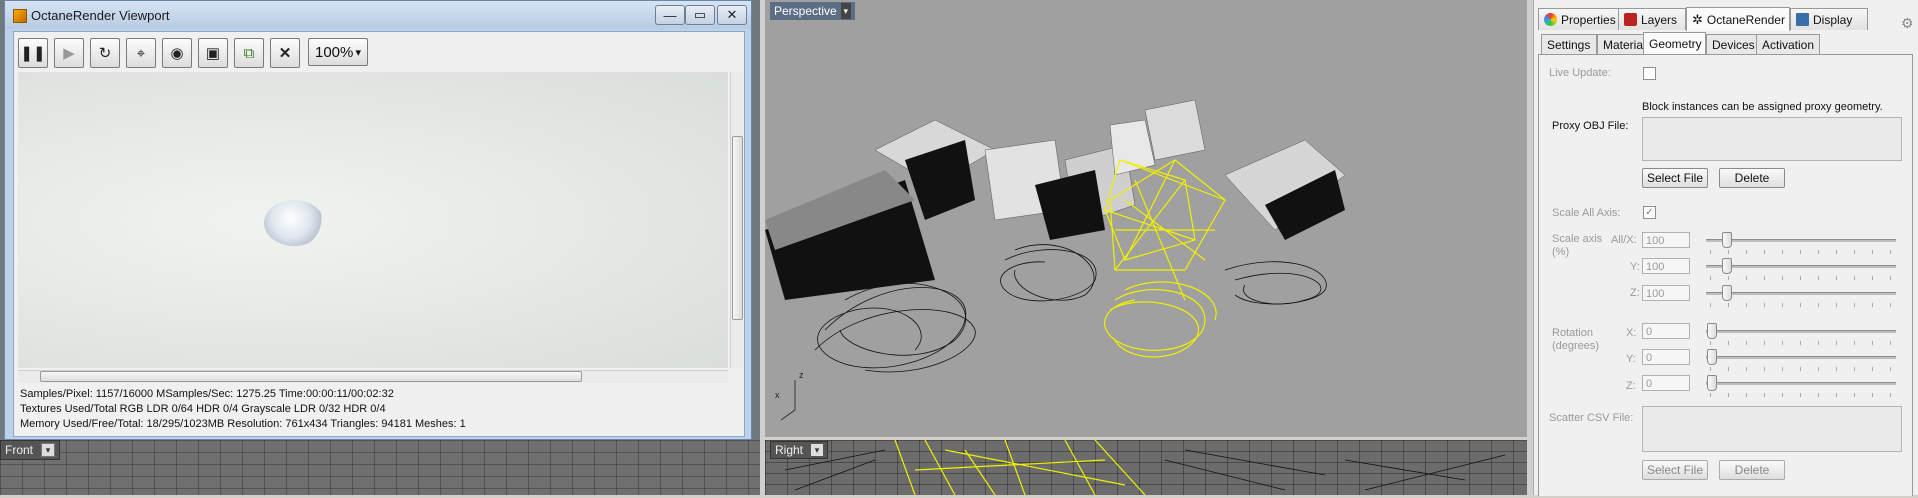  What do you see at coordinates (1727, 293) in the screenshot?
I see `scale-z-slider-thumb` at bounding box center [1727, 293].